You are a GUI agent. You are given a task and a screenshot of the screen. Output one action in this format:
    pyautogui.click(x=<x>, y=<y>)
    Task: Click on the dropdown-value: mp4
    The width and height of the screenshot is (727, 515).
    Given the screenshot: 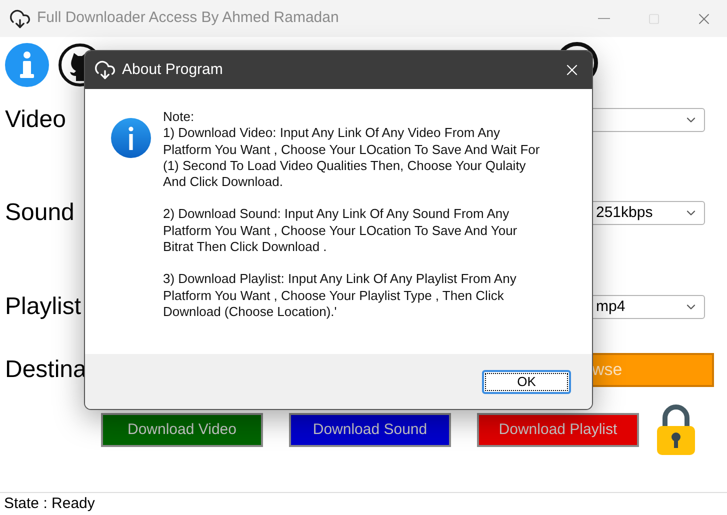 What is the action you would take?
    pyautogui.click(x=611, y=306)
    